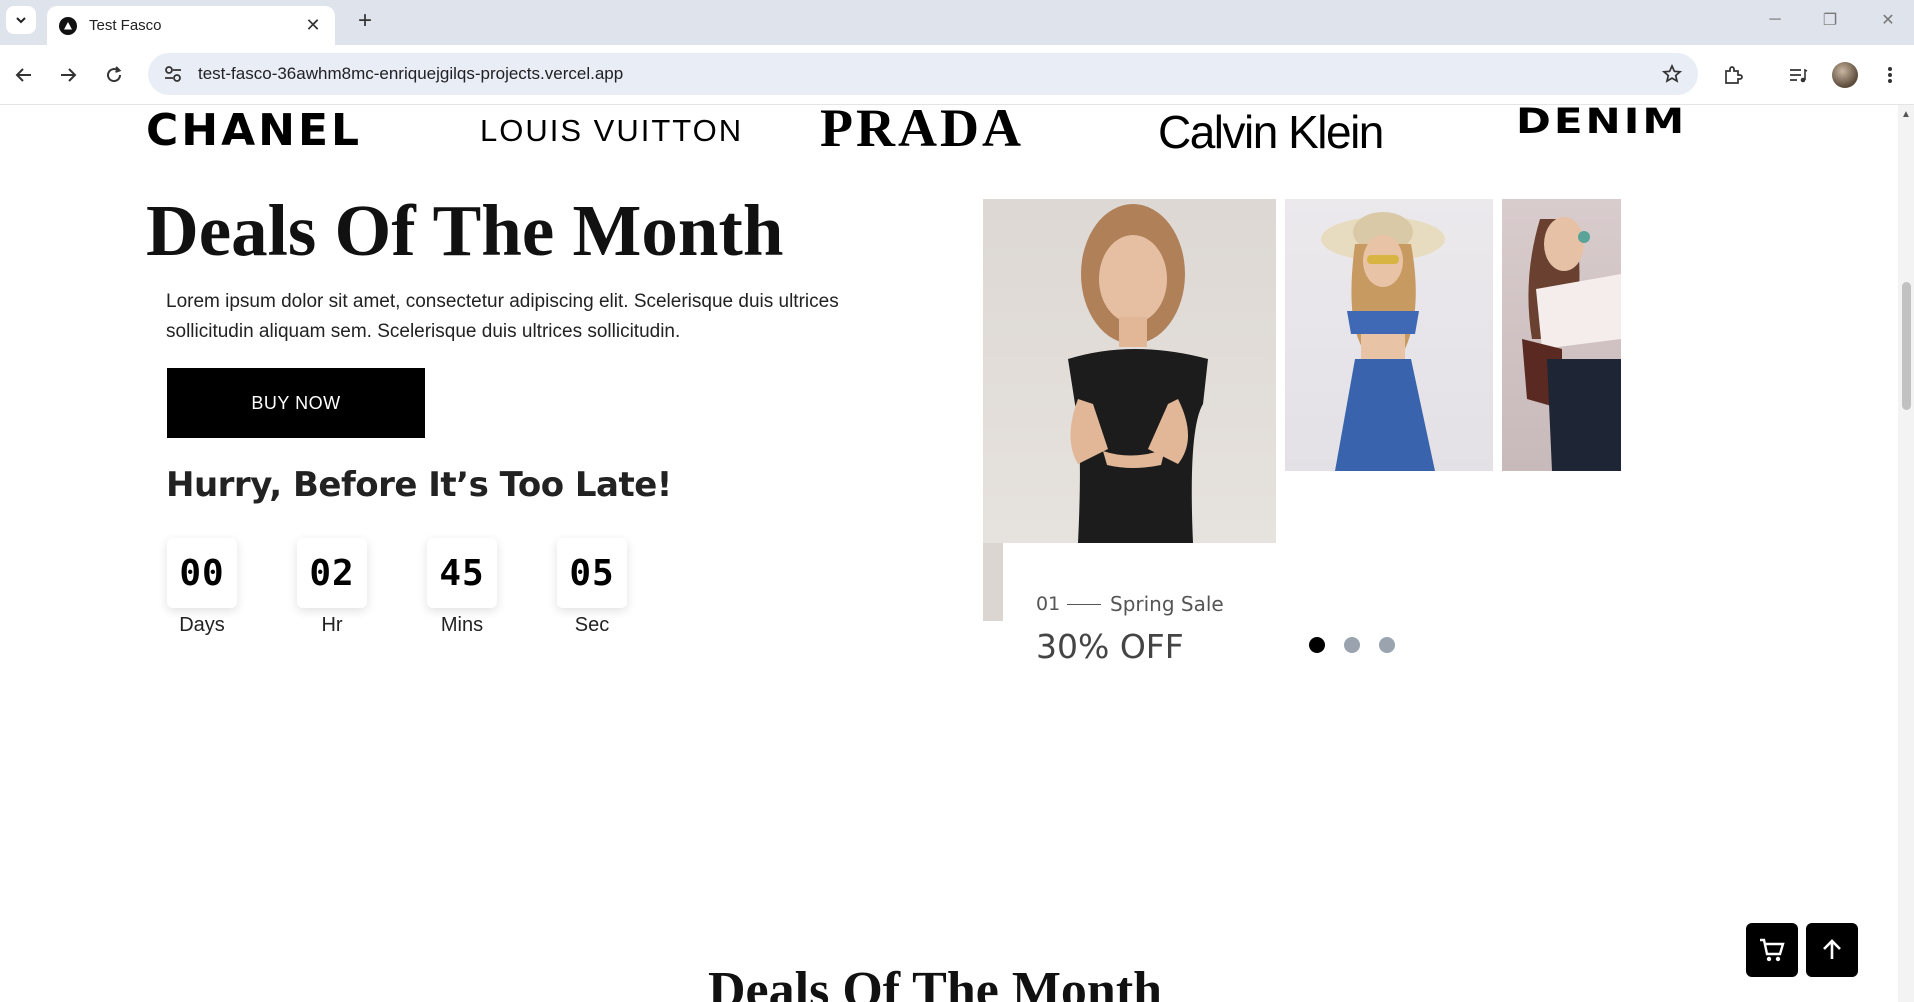 This screenshot has height=1002, width=1914. I want to click on sale-discount: 30% OFF, so click(1110, 646).